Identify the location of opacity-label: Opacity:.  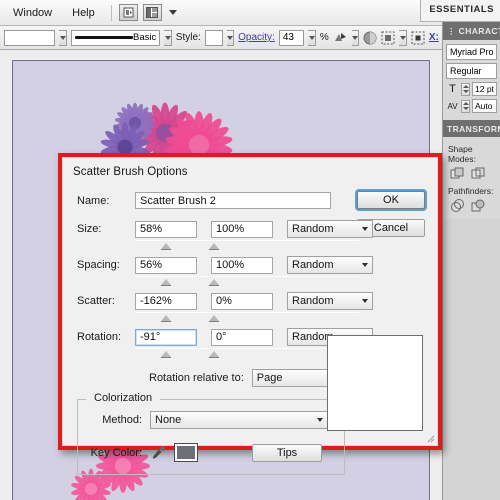
(256, 37).